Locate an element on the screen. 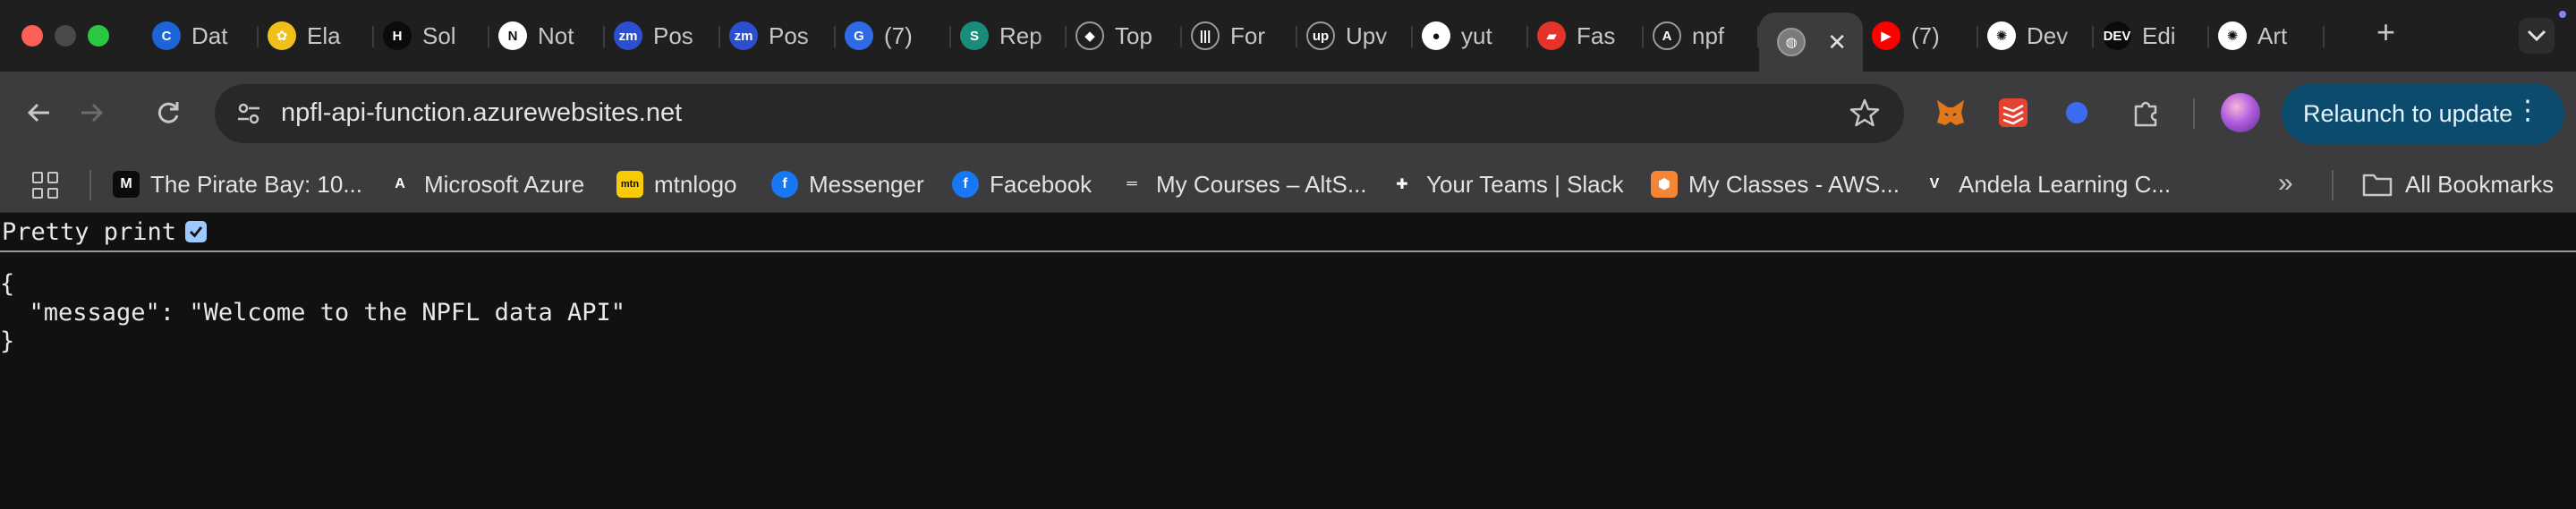  tab-title: Sol is located at coordinates (439, 35).